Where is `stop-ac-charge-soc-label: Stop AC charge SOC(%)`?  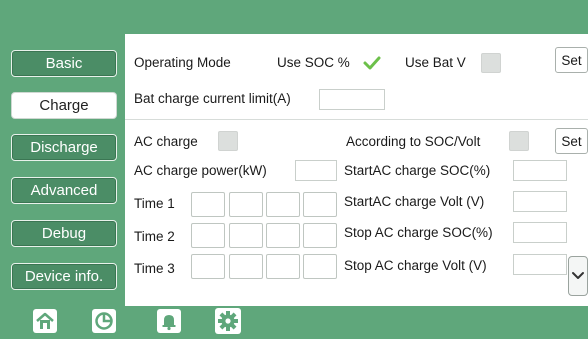
stop-ac-charge-soc-label: Stop AC charge SOC(%) is located at coordinates (418, 232).